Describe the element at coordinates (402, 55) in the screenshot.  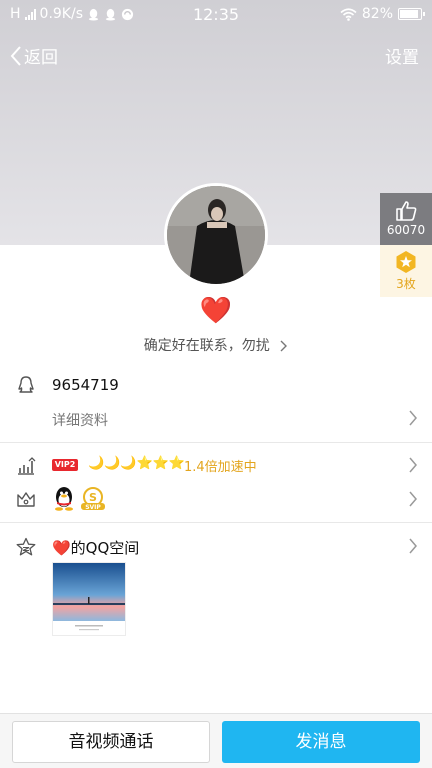
I see `settings-button: 设置` at that location.